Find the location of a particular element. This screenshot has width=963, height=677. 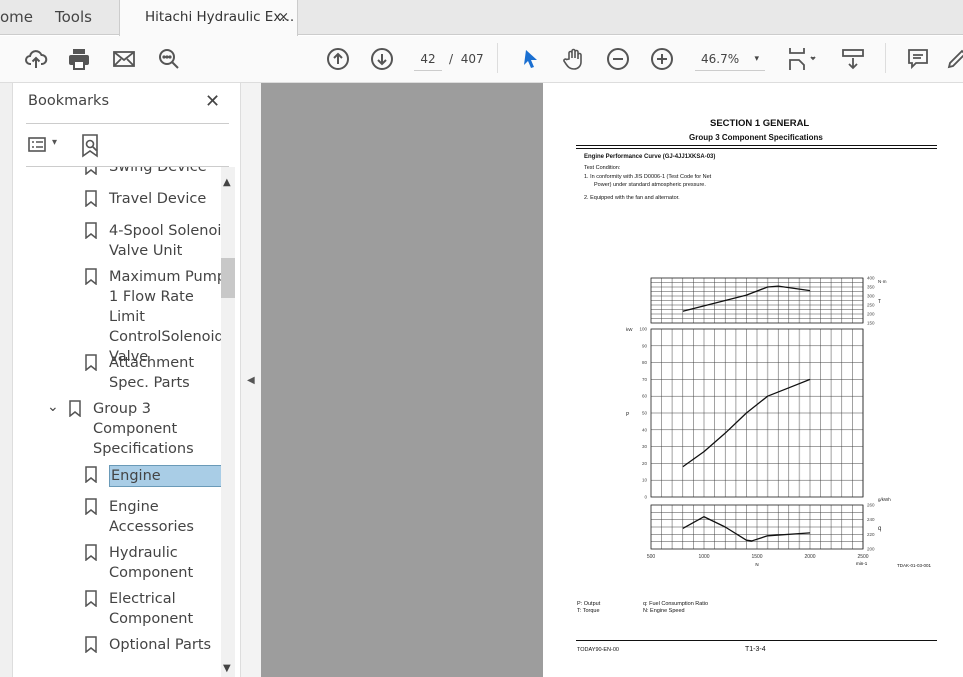

print-icon is located at coordinates (79, 59).